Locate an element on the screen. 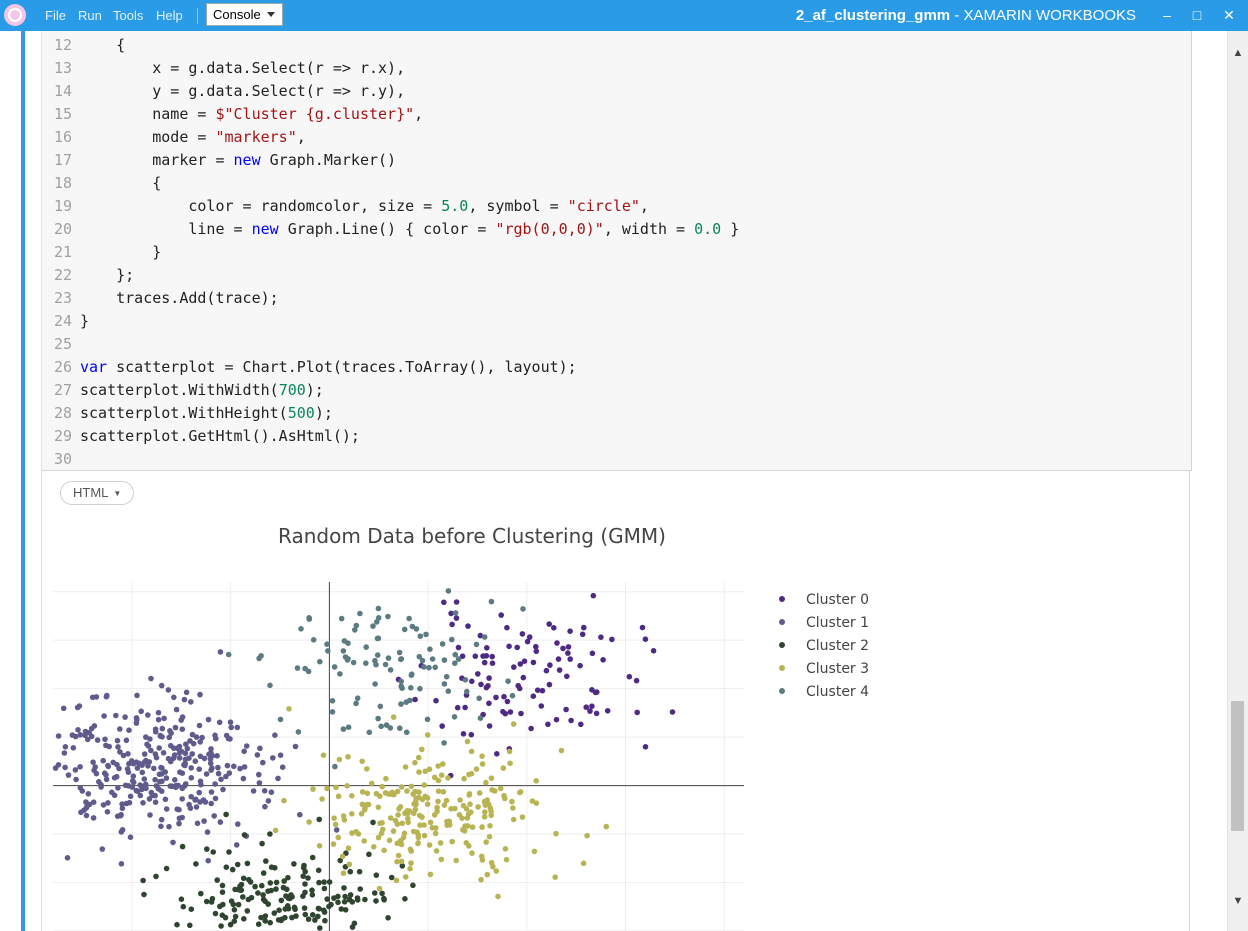  code-line: 14 y = g.data.Select(r => r.y), is located at coordinates (223, 91).